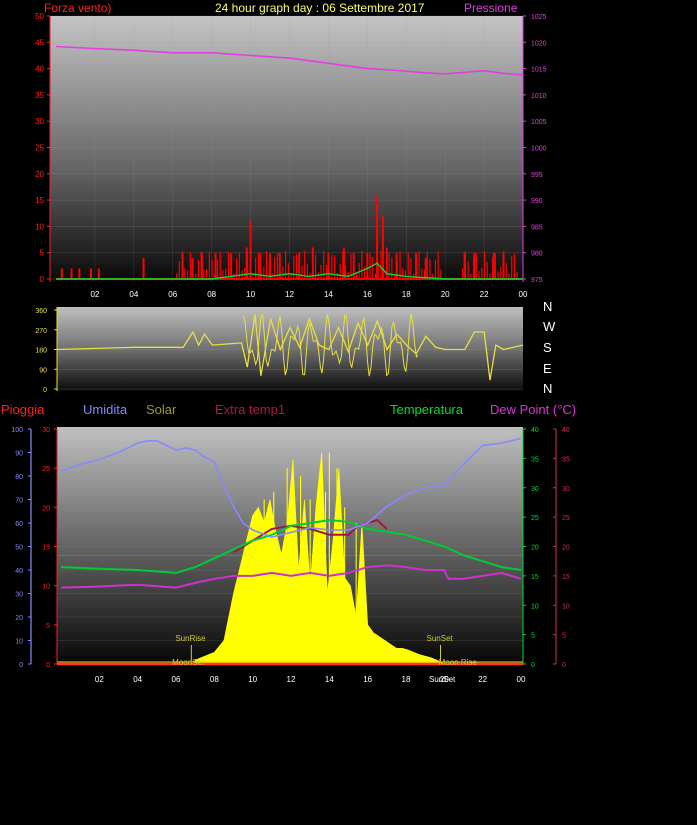  What do you see at coordinates (445, 294) in the screenshot?
I see `x-tick-label: 20` at bounding box center [445, 294].